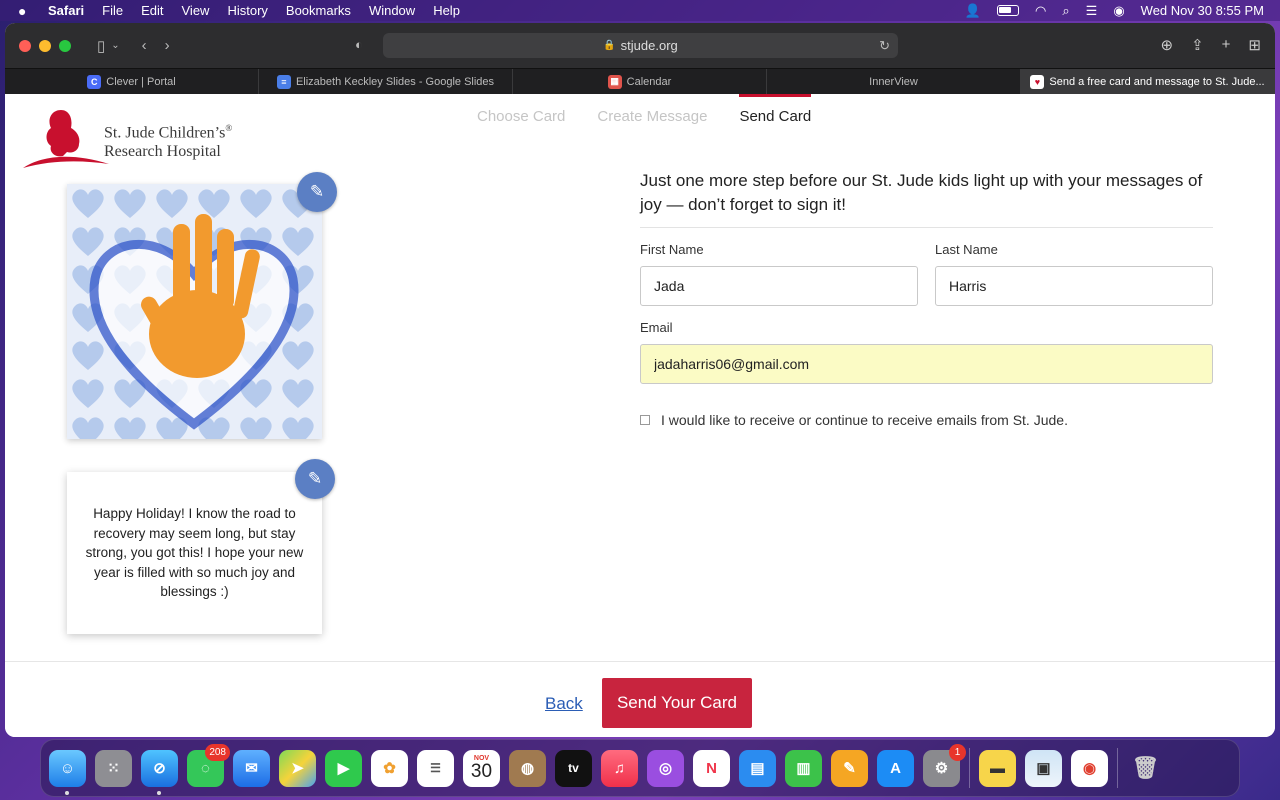 The image size is (1280, 800). I want to click on calendar-app-icon: NOV 30, so click(481, 768).